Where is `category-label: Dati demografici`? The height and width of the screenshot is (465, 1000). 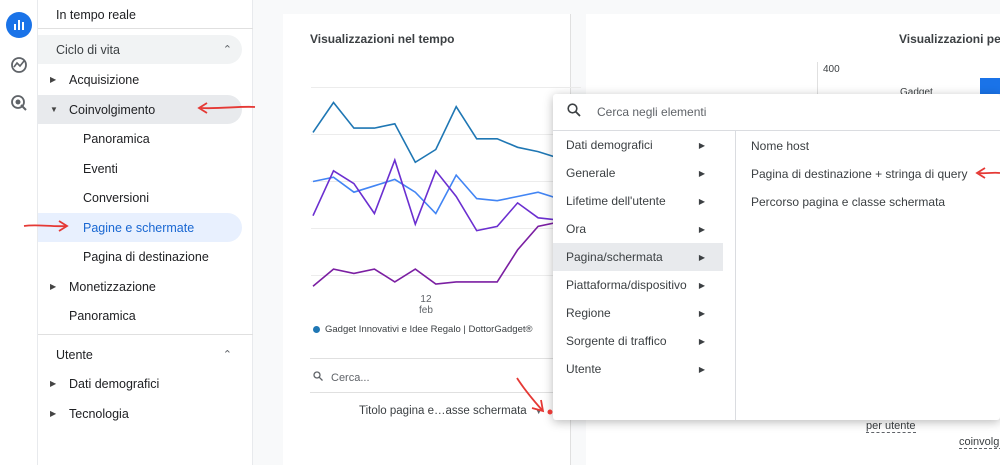 category-label: Dati demografici is located at coordinates (609, 145).